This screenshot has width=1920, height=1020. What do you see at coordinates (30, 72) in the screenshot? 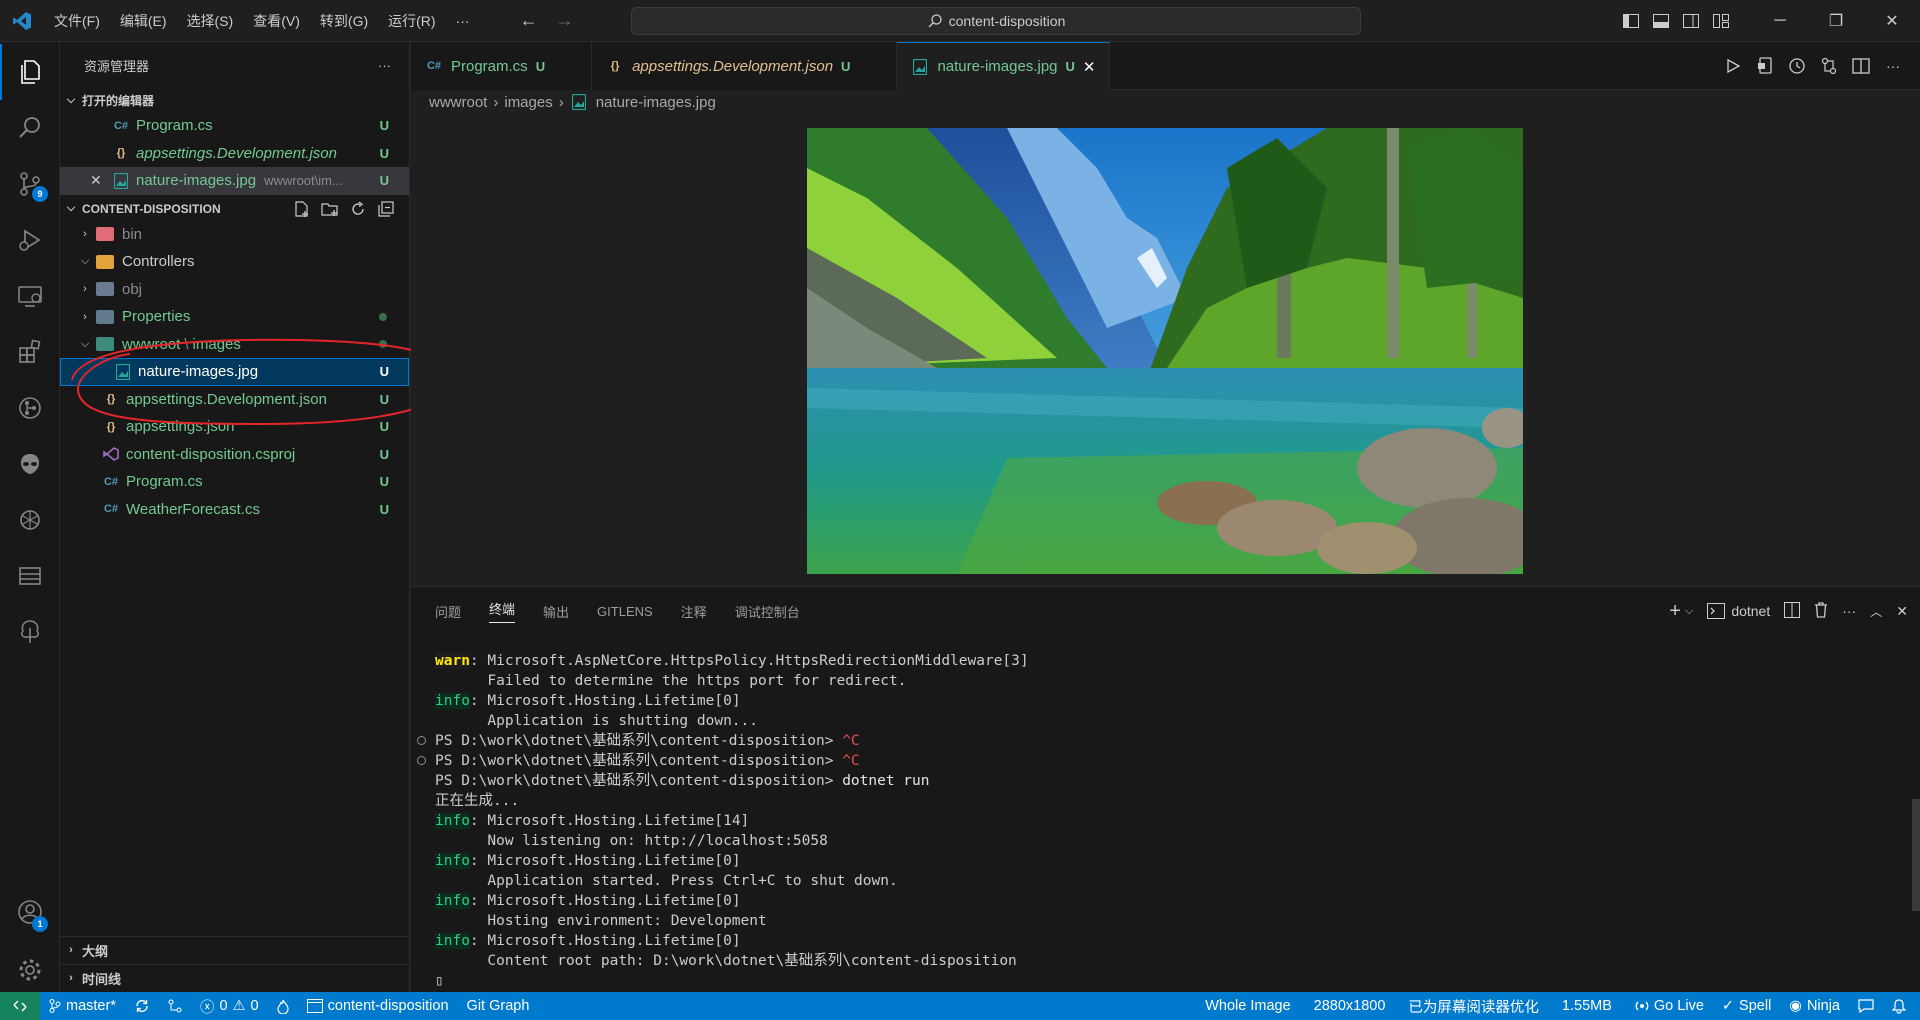
I see `explorer-icon` at bounding box center [30, 72].